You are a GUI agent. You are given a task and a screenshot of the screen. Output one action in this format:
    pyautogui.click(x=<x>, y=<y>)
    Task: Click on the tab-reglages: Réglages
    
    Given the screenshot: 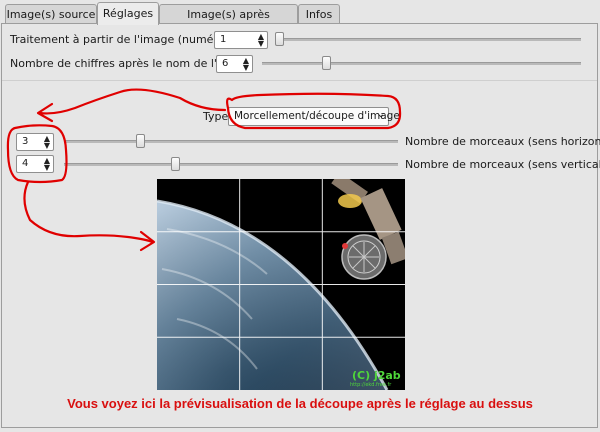 What is the action you would take?
    pyautogui.click(x=128, y=13)
    